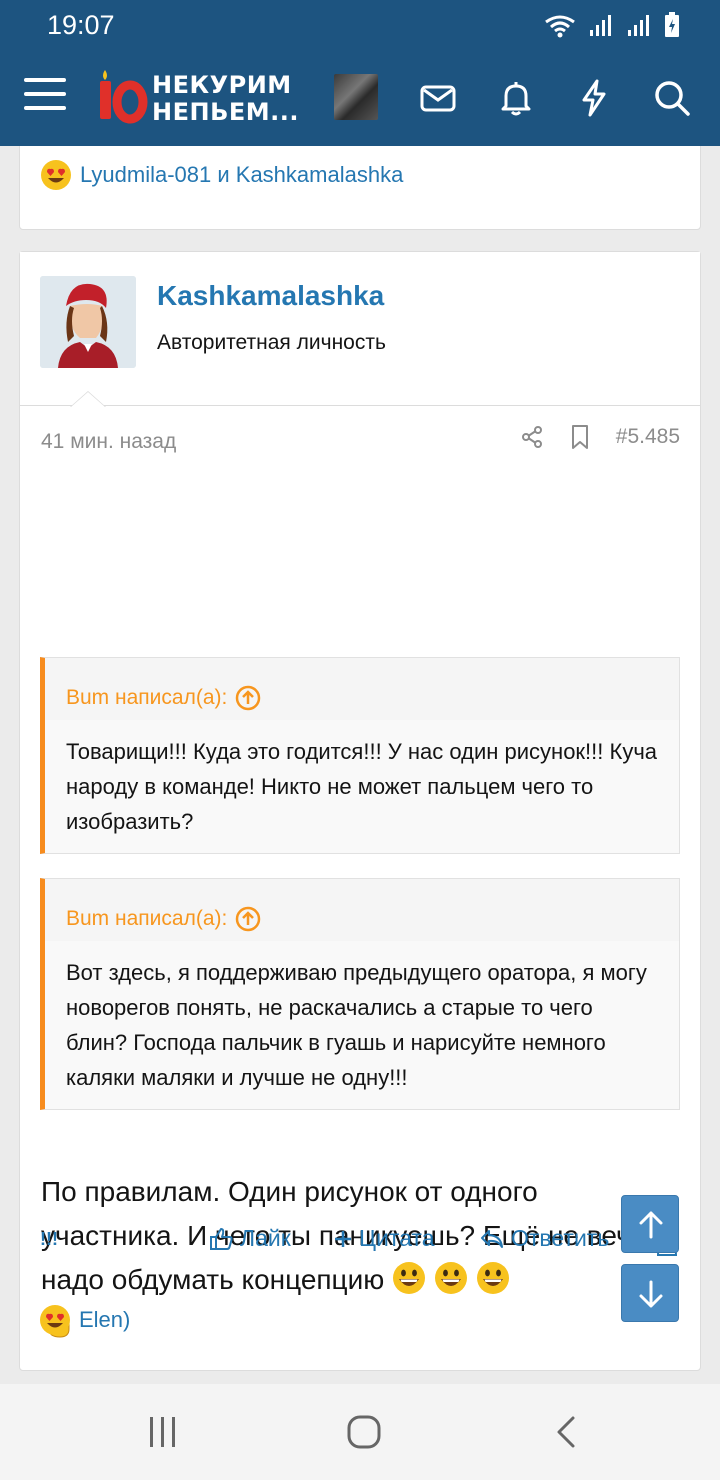 The image size is (720, 1480). Describe the element at coordinates (265, 1238) in the screenshot. I see `like-label: Лайк` at that location.